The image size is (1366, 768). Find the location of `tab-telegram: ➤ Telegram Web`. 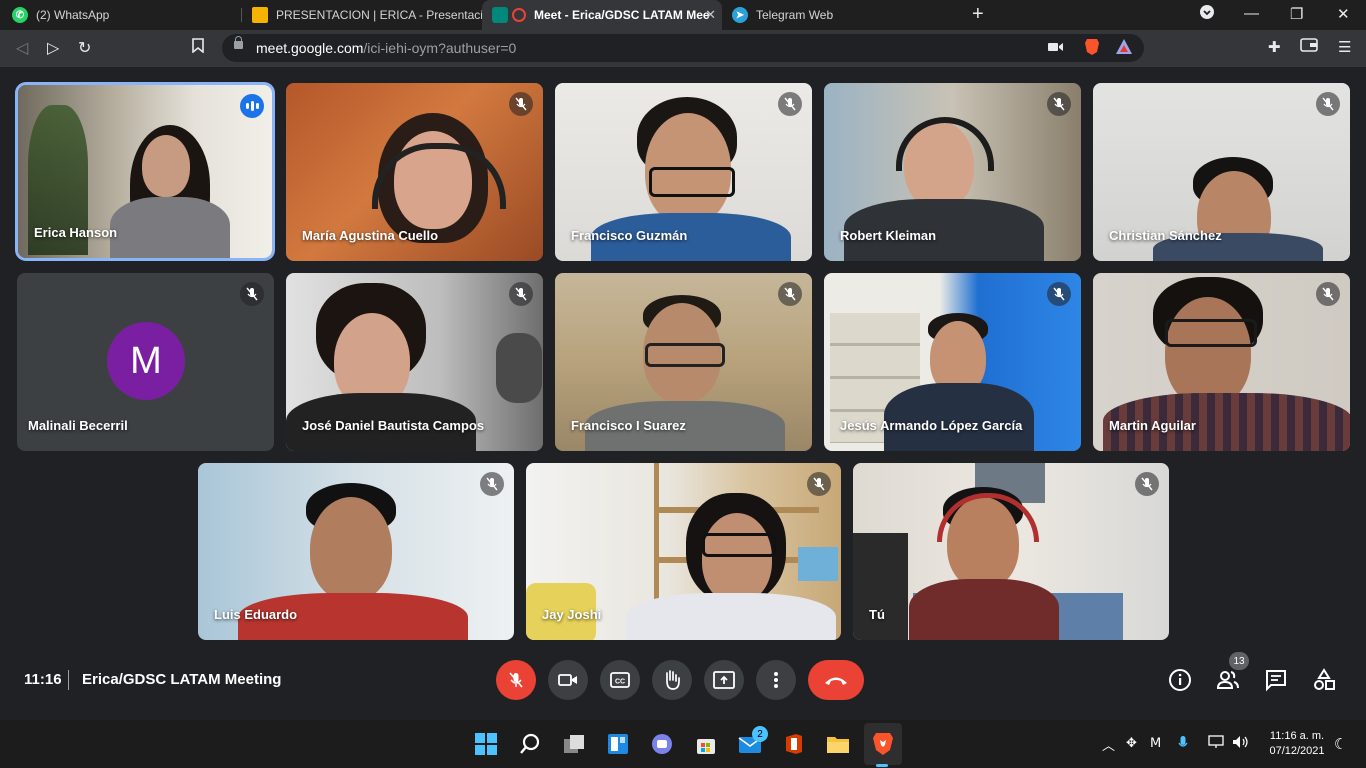

tab-telegram: ➤ Telegram Web is located at coordinates (842, 15).